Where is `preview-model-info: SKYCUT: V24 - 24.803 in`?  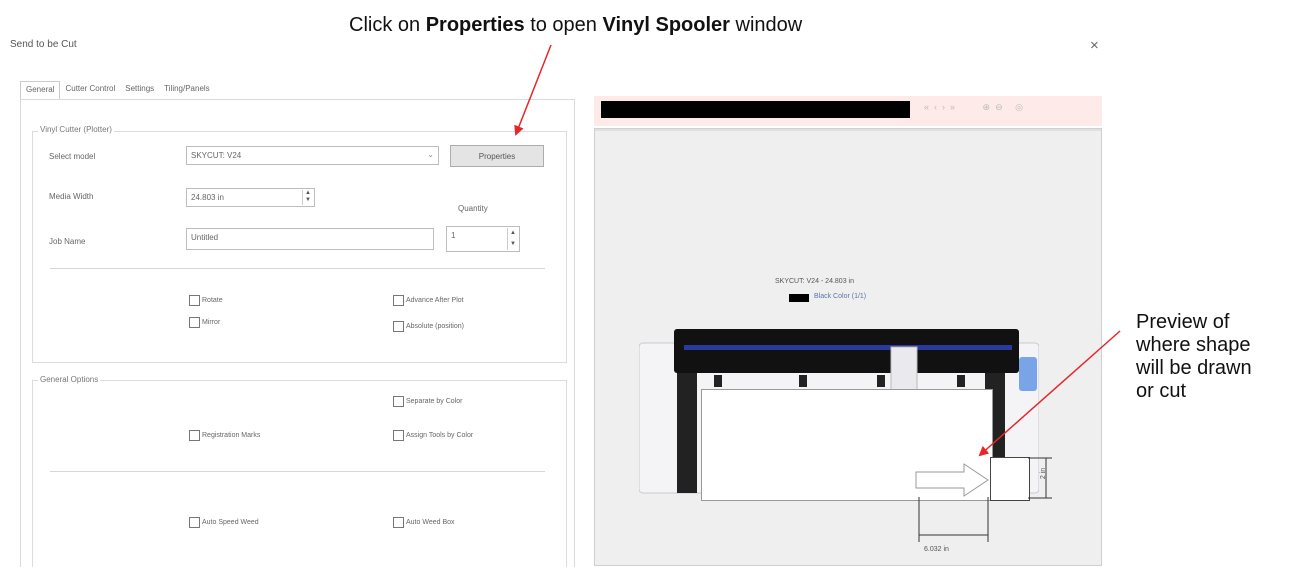 preview-model-info: SKYCUT: V24 - 24.803 in is located at coordinates (814, 281).